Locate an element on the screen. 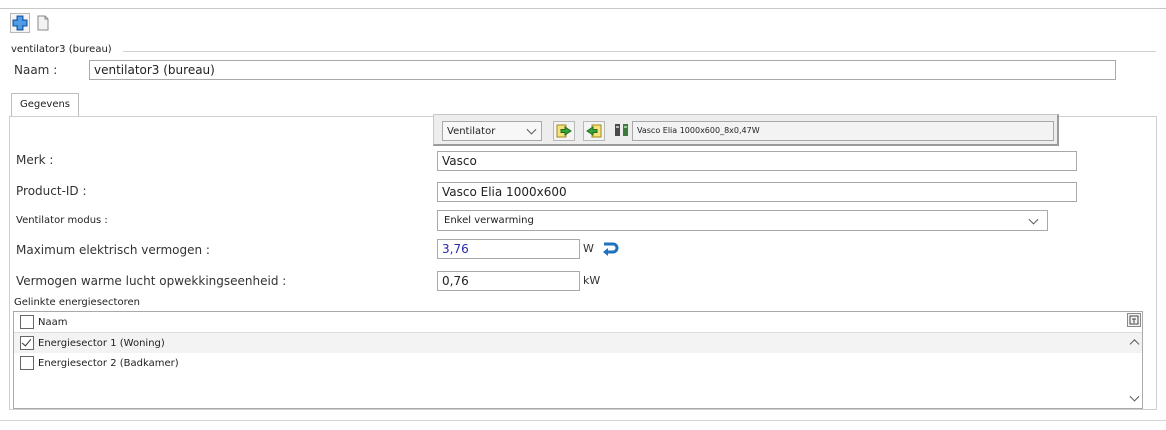  merk-label: Merk : is located at coordinates (35, 160).